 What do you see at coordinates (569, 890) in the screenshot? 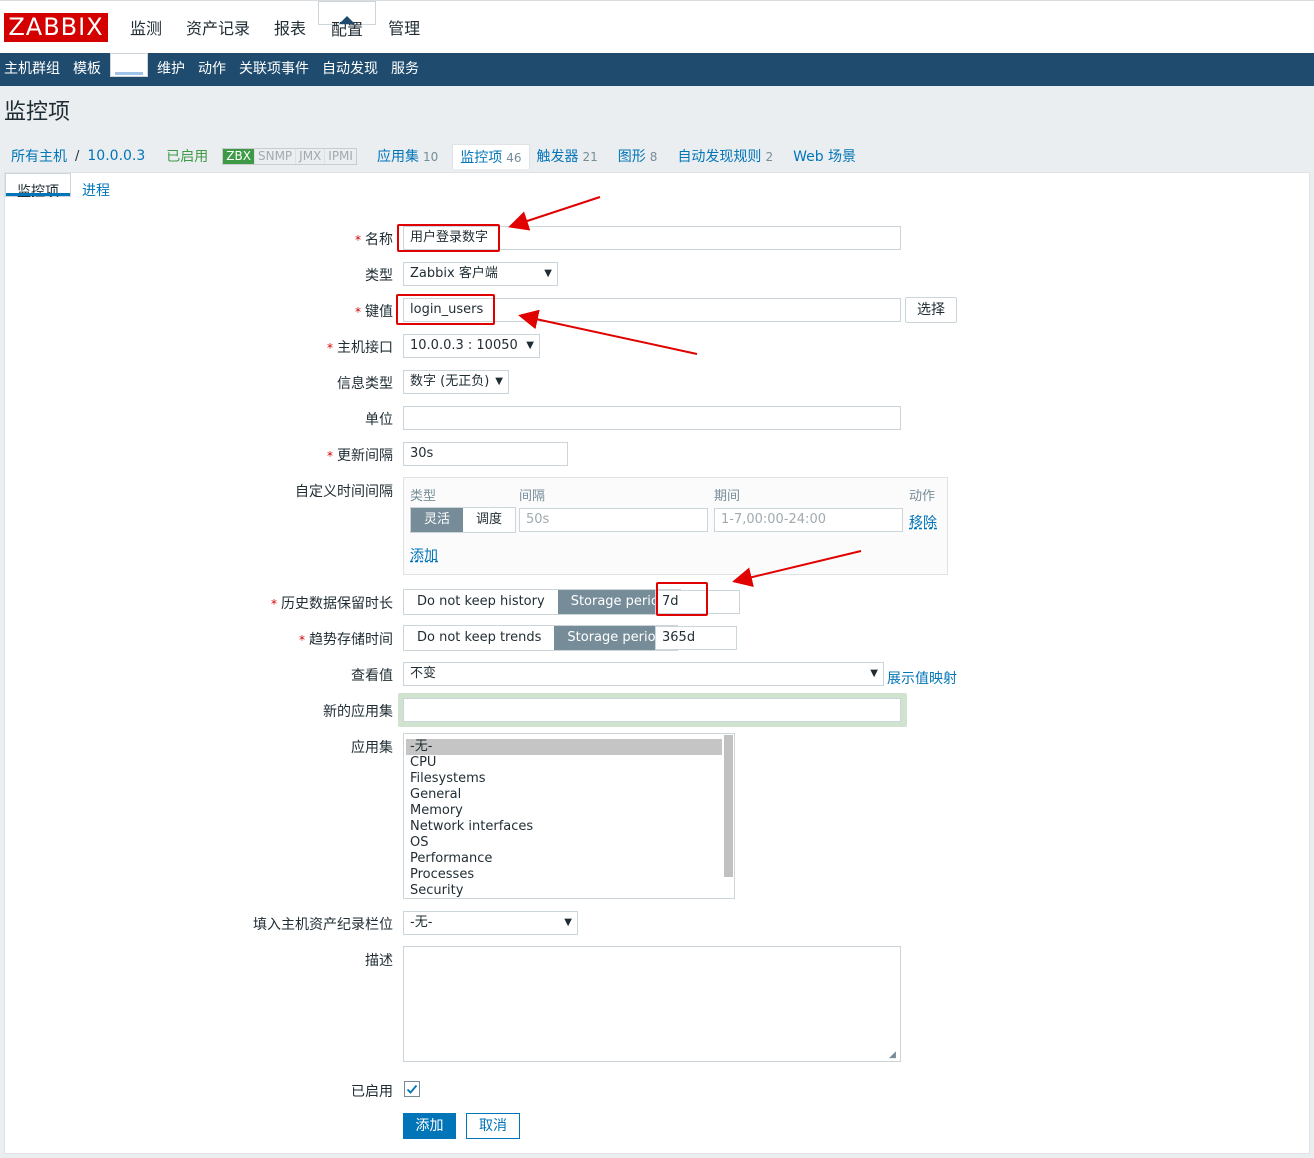
I see `app-option: Security` at bounding box center [569, 890].